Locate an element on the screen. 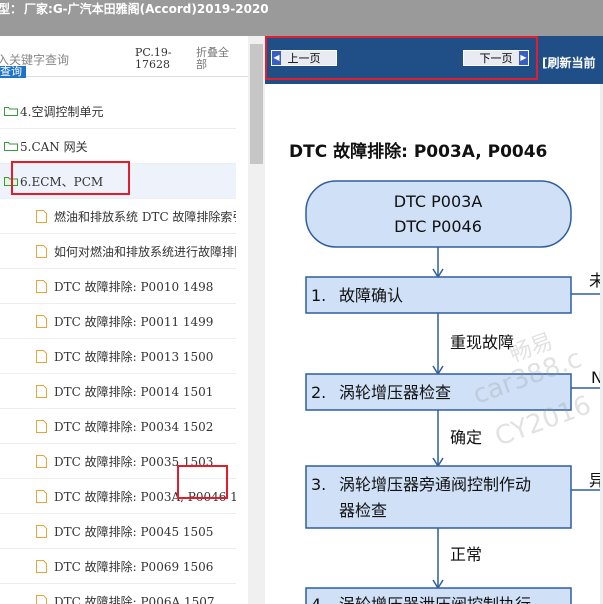  flow-link-label-1: 重现故障 is located at coordinates (482, 342).